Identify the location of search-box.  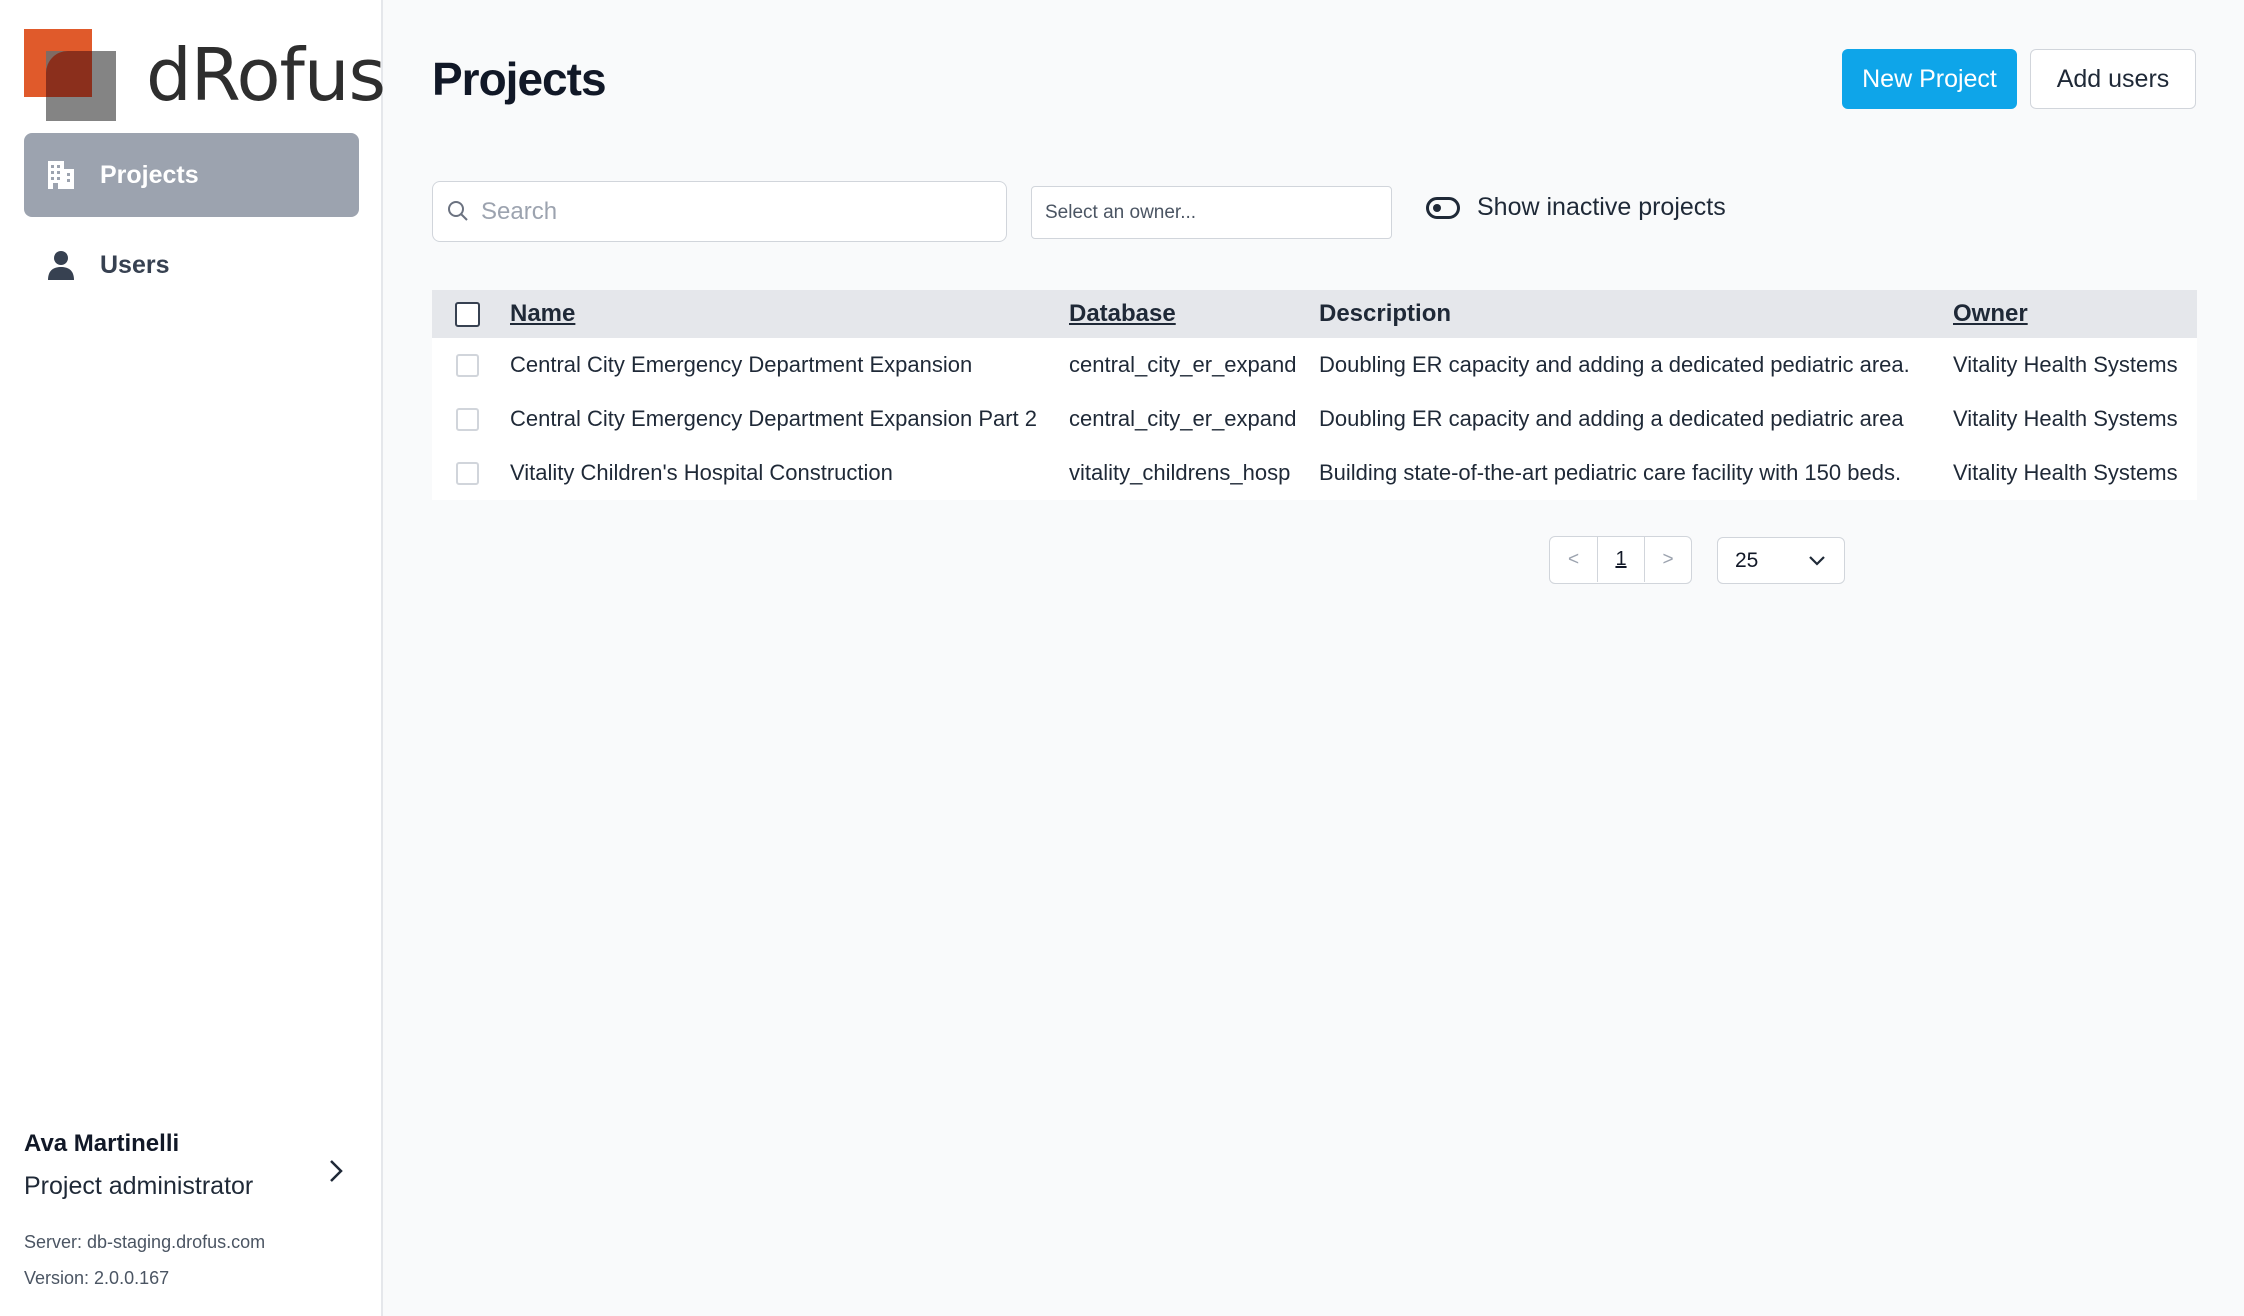
(719, 211).